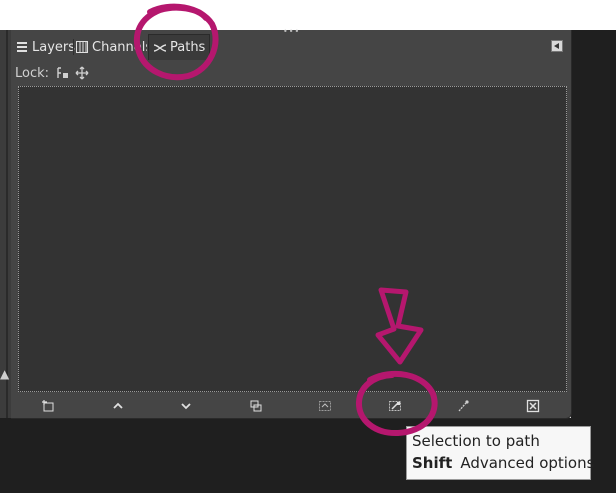 This screenshot has width=616, height=493. Describe the element at coordinates (4, 374) in the screenshot. I see `scroll-up-arrow-icon: ▲` at that location.